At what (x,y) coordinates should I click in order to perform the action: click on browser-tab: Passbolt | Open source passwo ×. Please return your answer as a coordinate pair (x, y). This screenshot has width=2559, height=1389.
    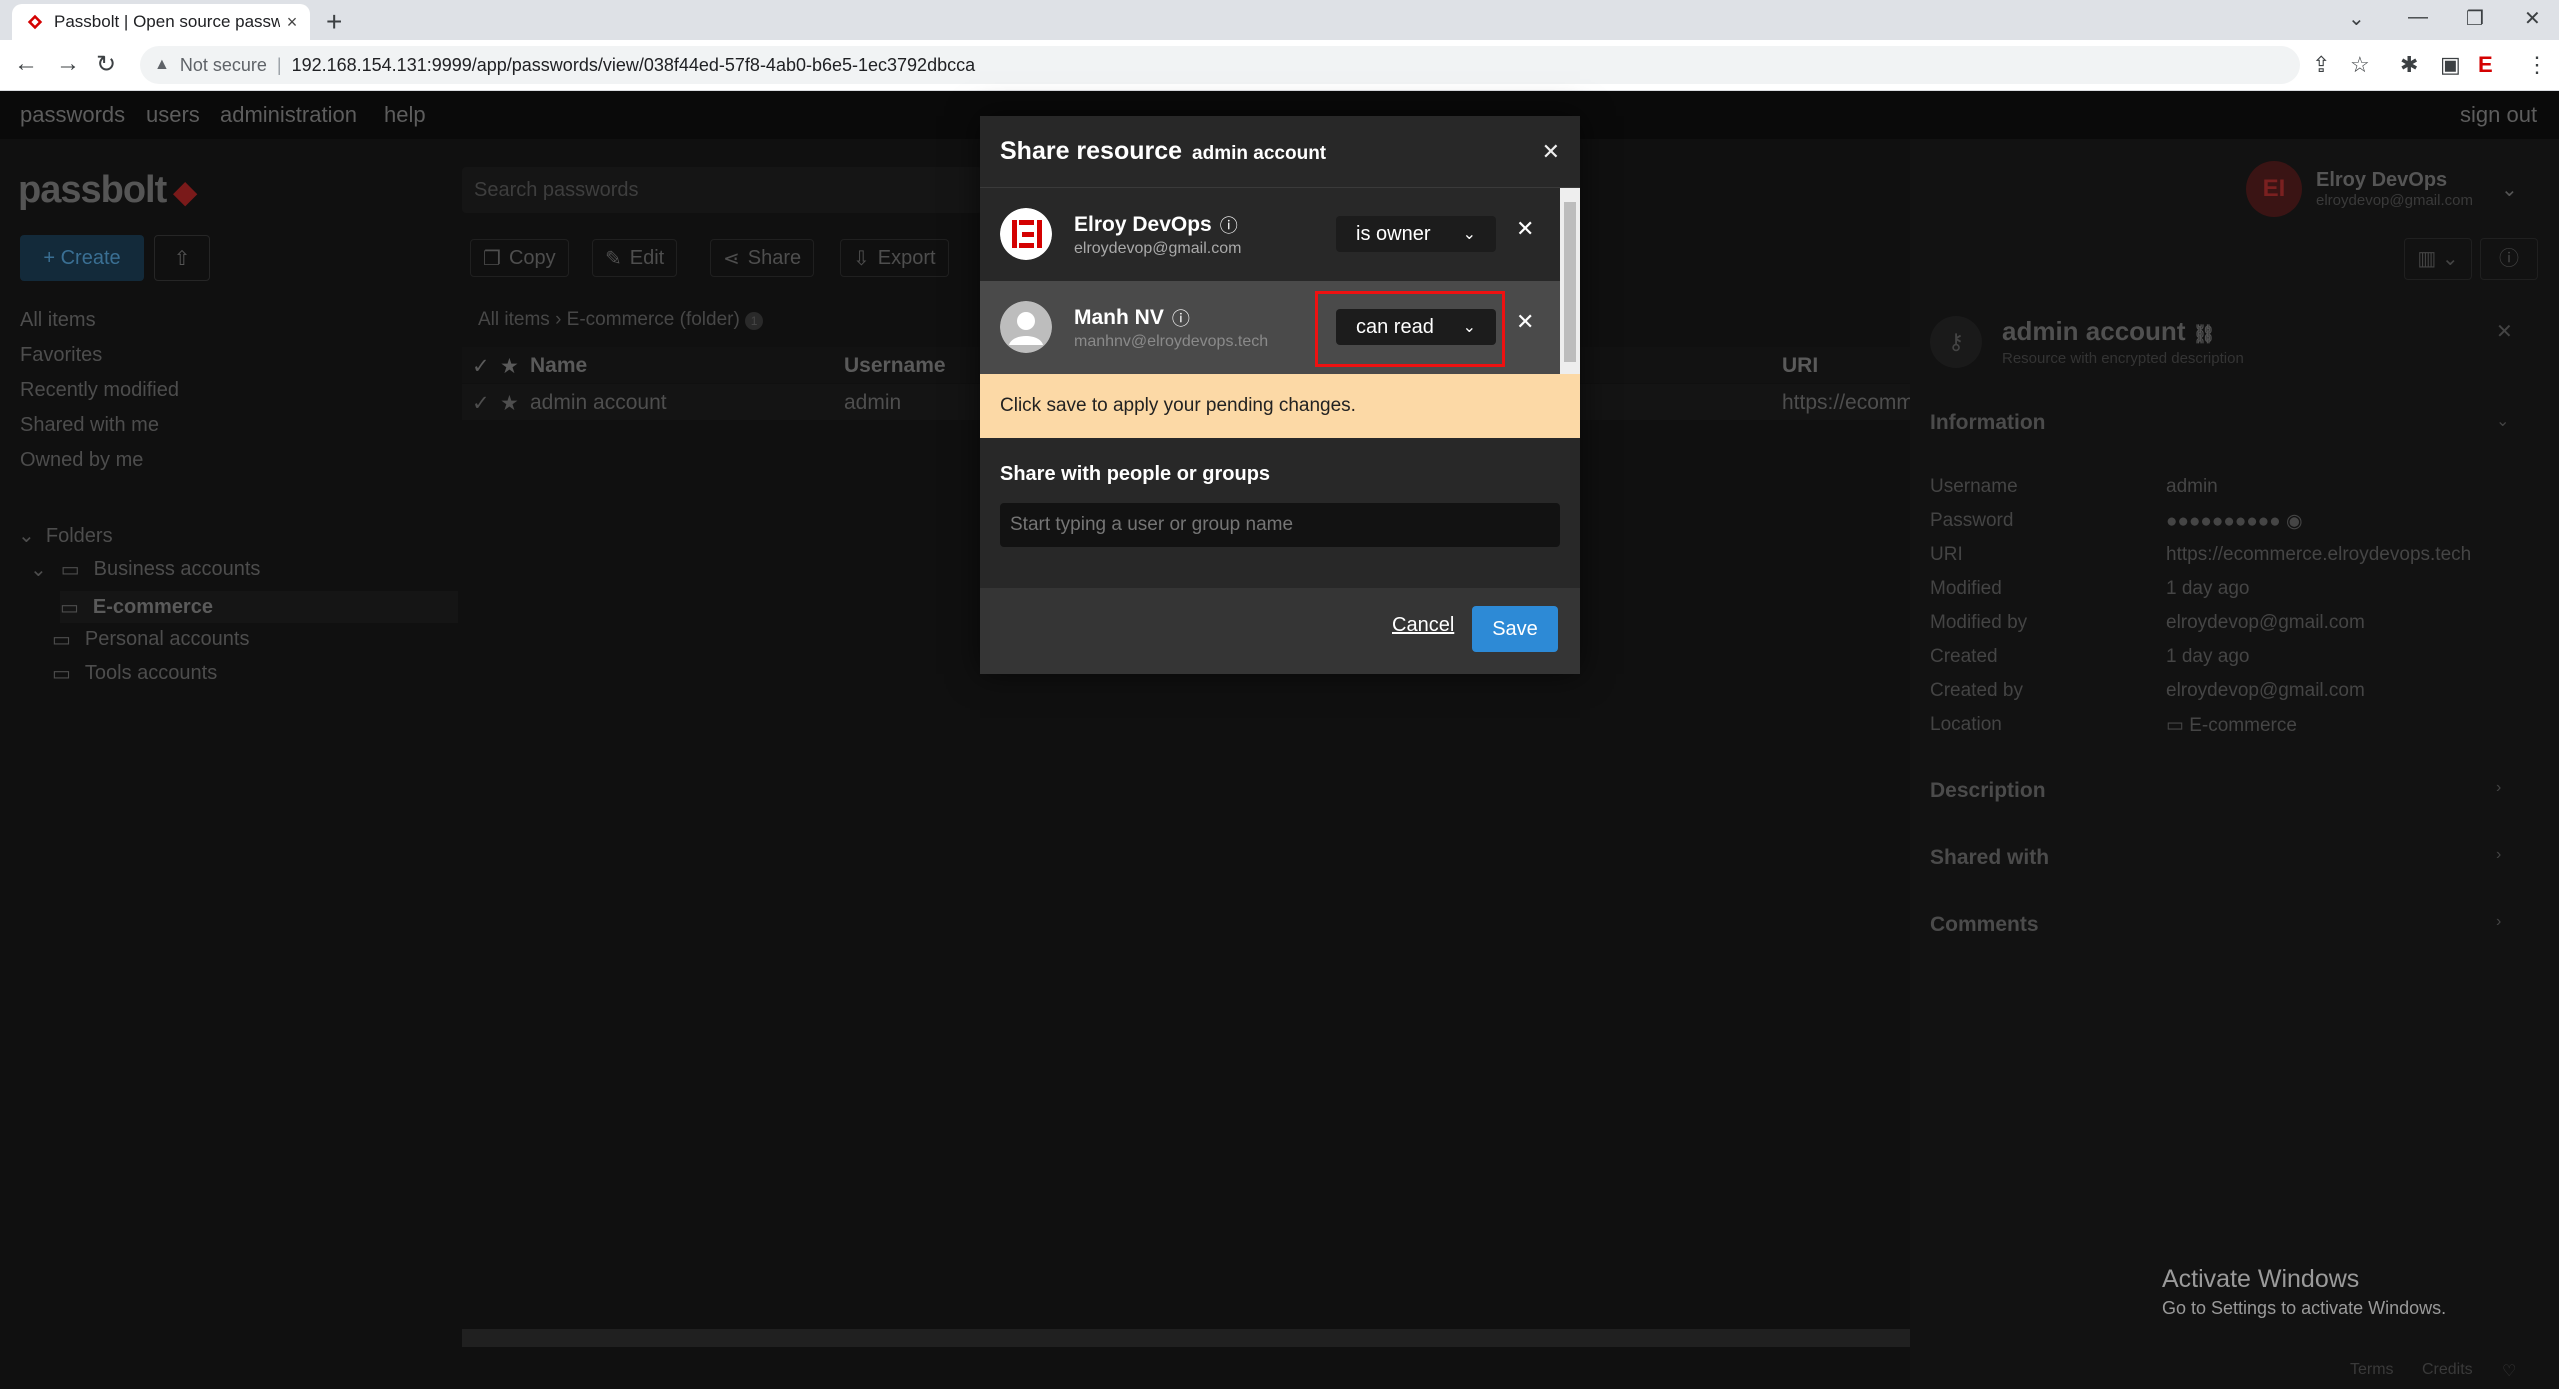
    Looking at the image, I should click on (161, 22).